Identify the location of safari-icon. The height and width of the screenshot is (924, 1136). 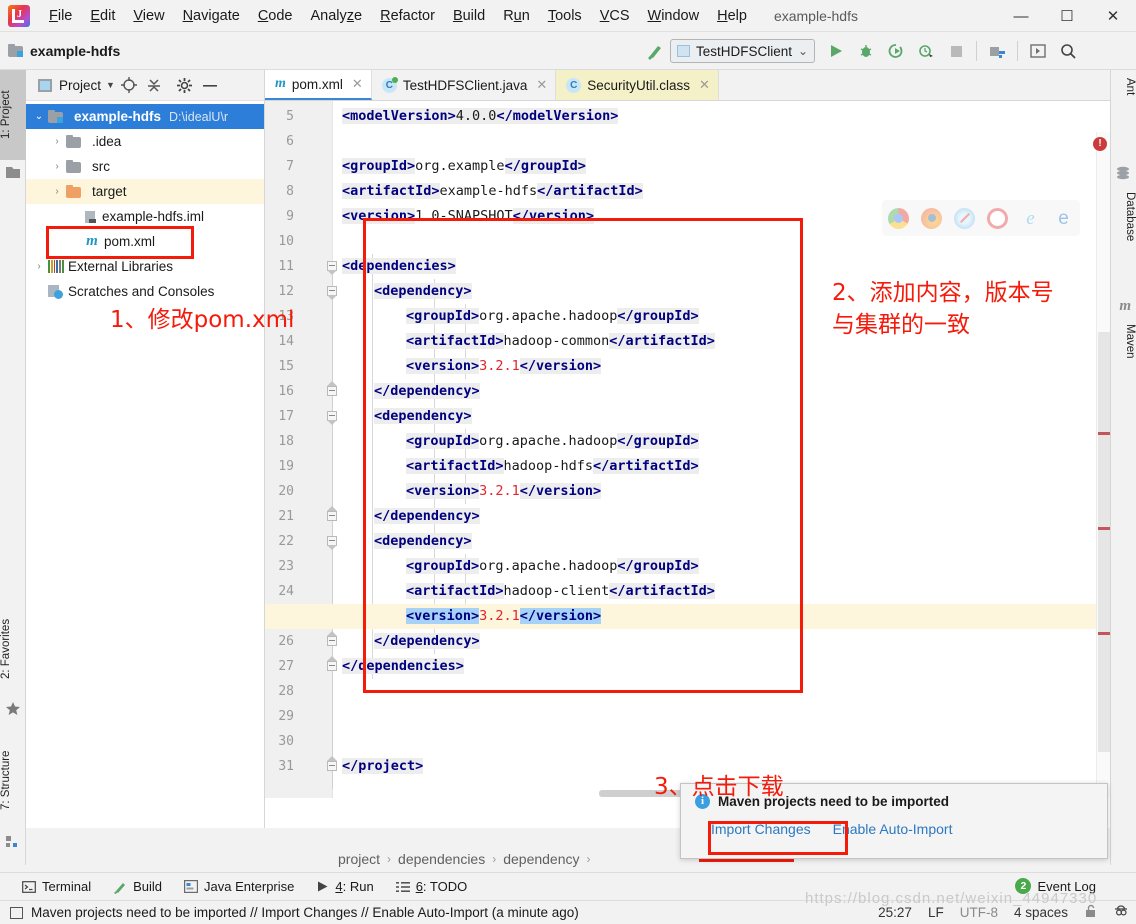
(964, 218).